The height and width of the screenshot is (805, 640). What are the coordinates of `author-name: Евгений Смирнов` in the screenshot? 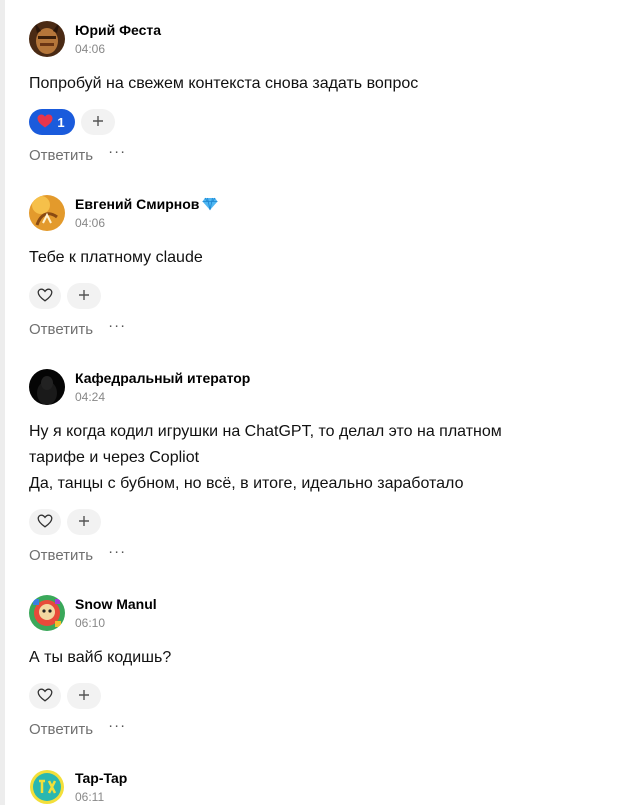 It's located at (146, 205).